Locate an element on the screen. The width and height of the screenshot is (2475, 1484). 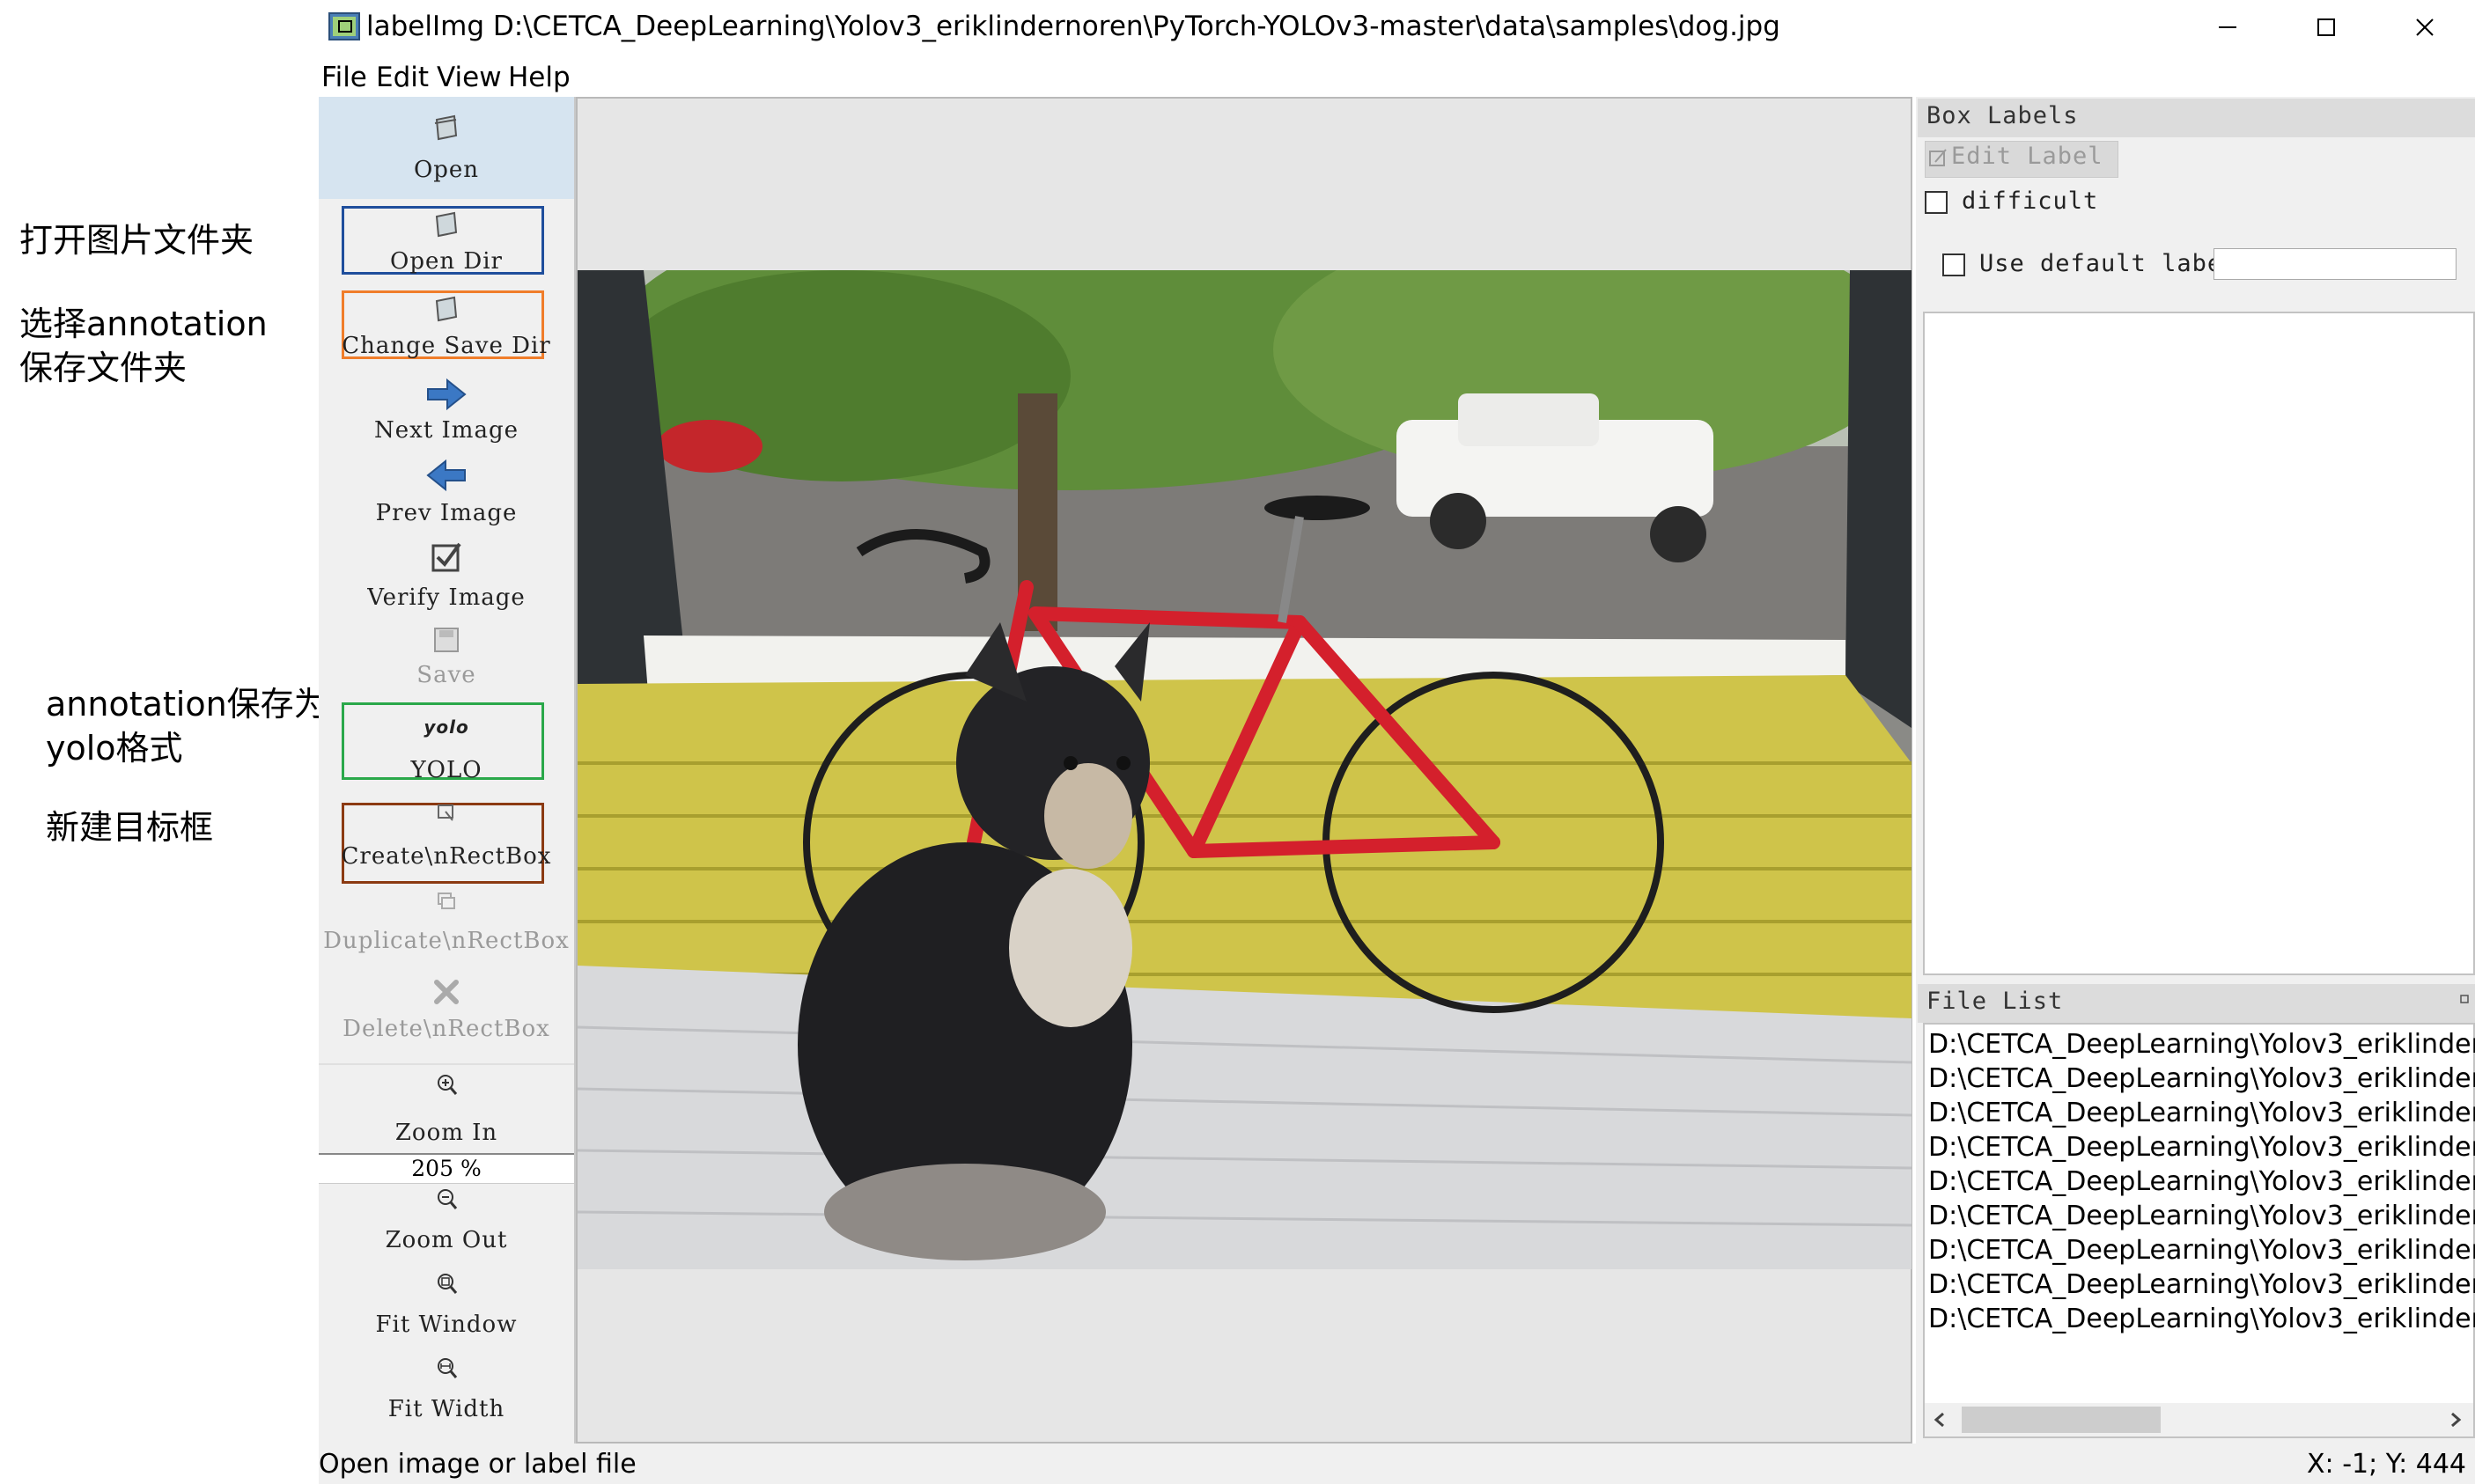
yolo-tool: yolo YOLO is located at coordinates (447, 746).